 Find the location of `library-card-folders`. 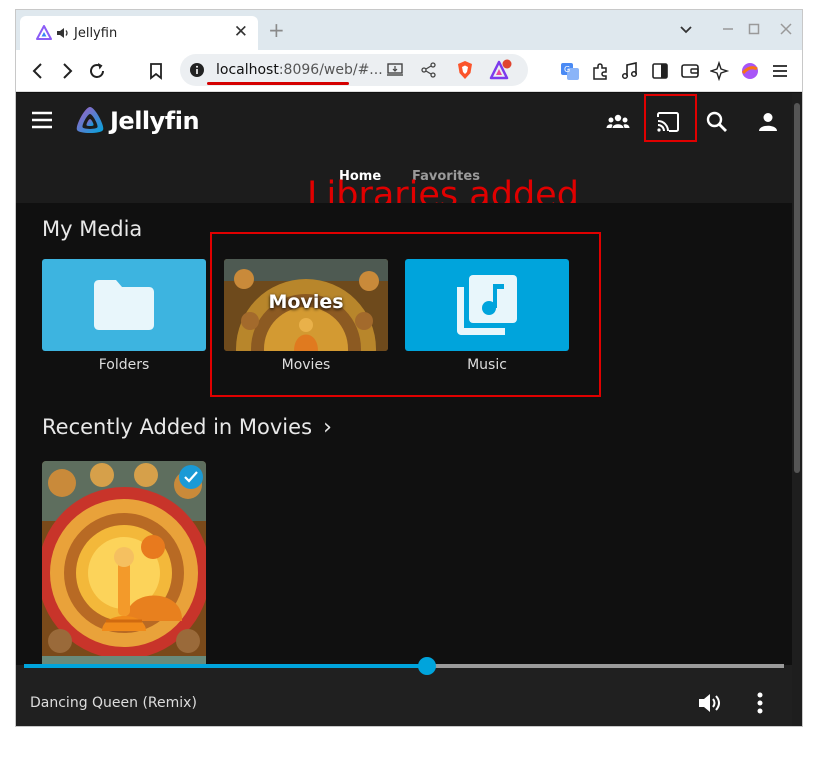

library-card-folders is located at coordinates (124, 305).